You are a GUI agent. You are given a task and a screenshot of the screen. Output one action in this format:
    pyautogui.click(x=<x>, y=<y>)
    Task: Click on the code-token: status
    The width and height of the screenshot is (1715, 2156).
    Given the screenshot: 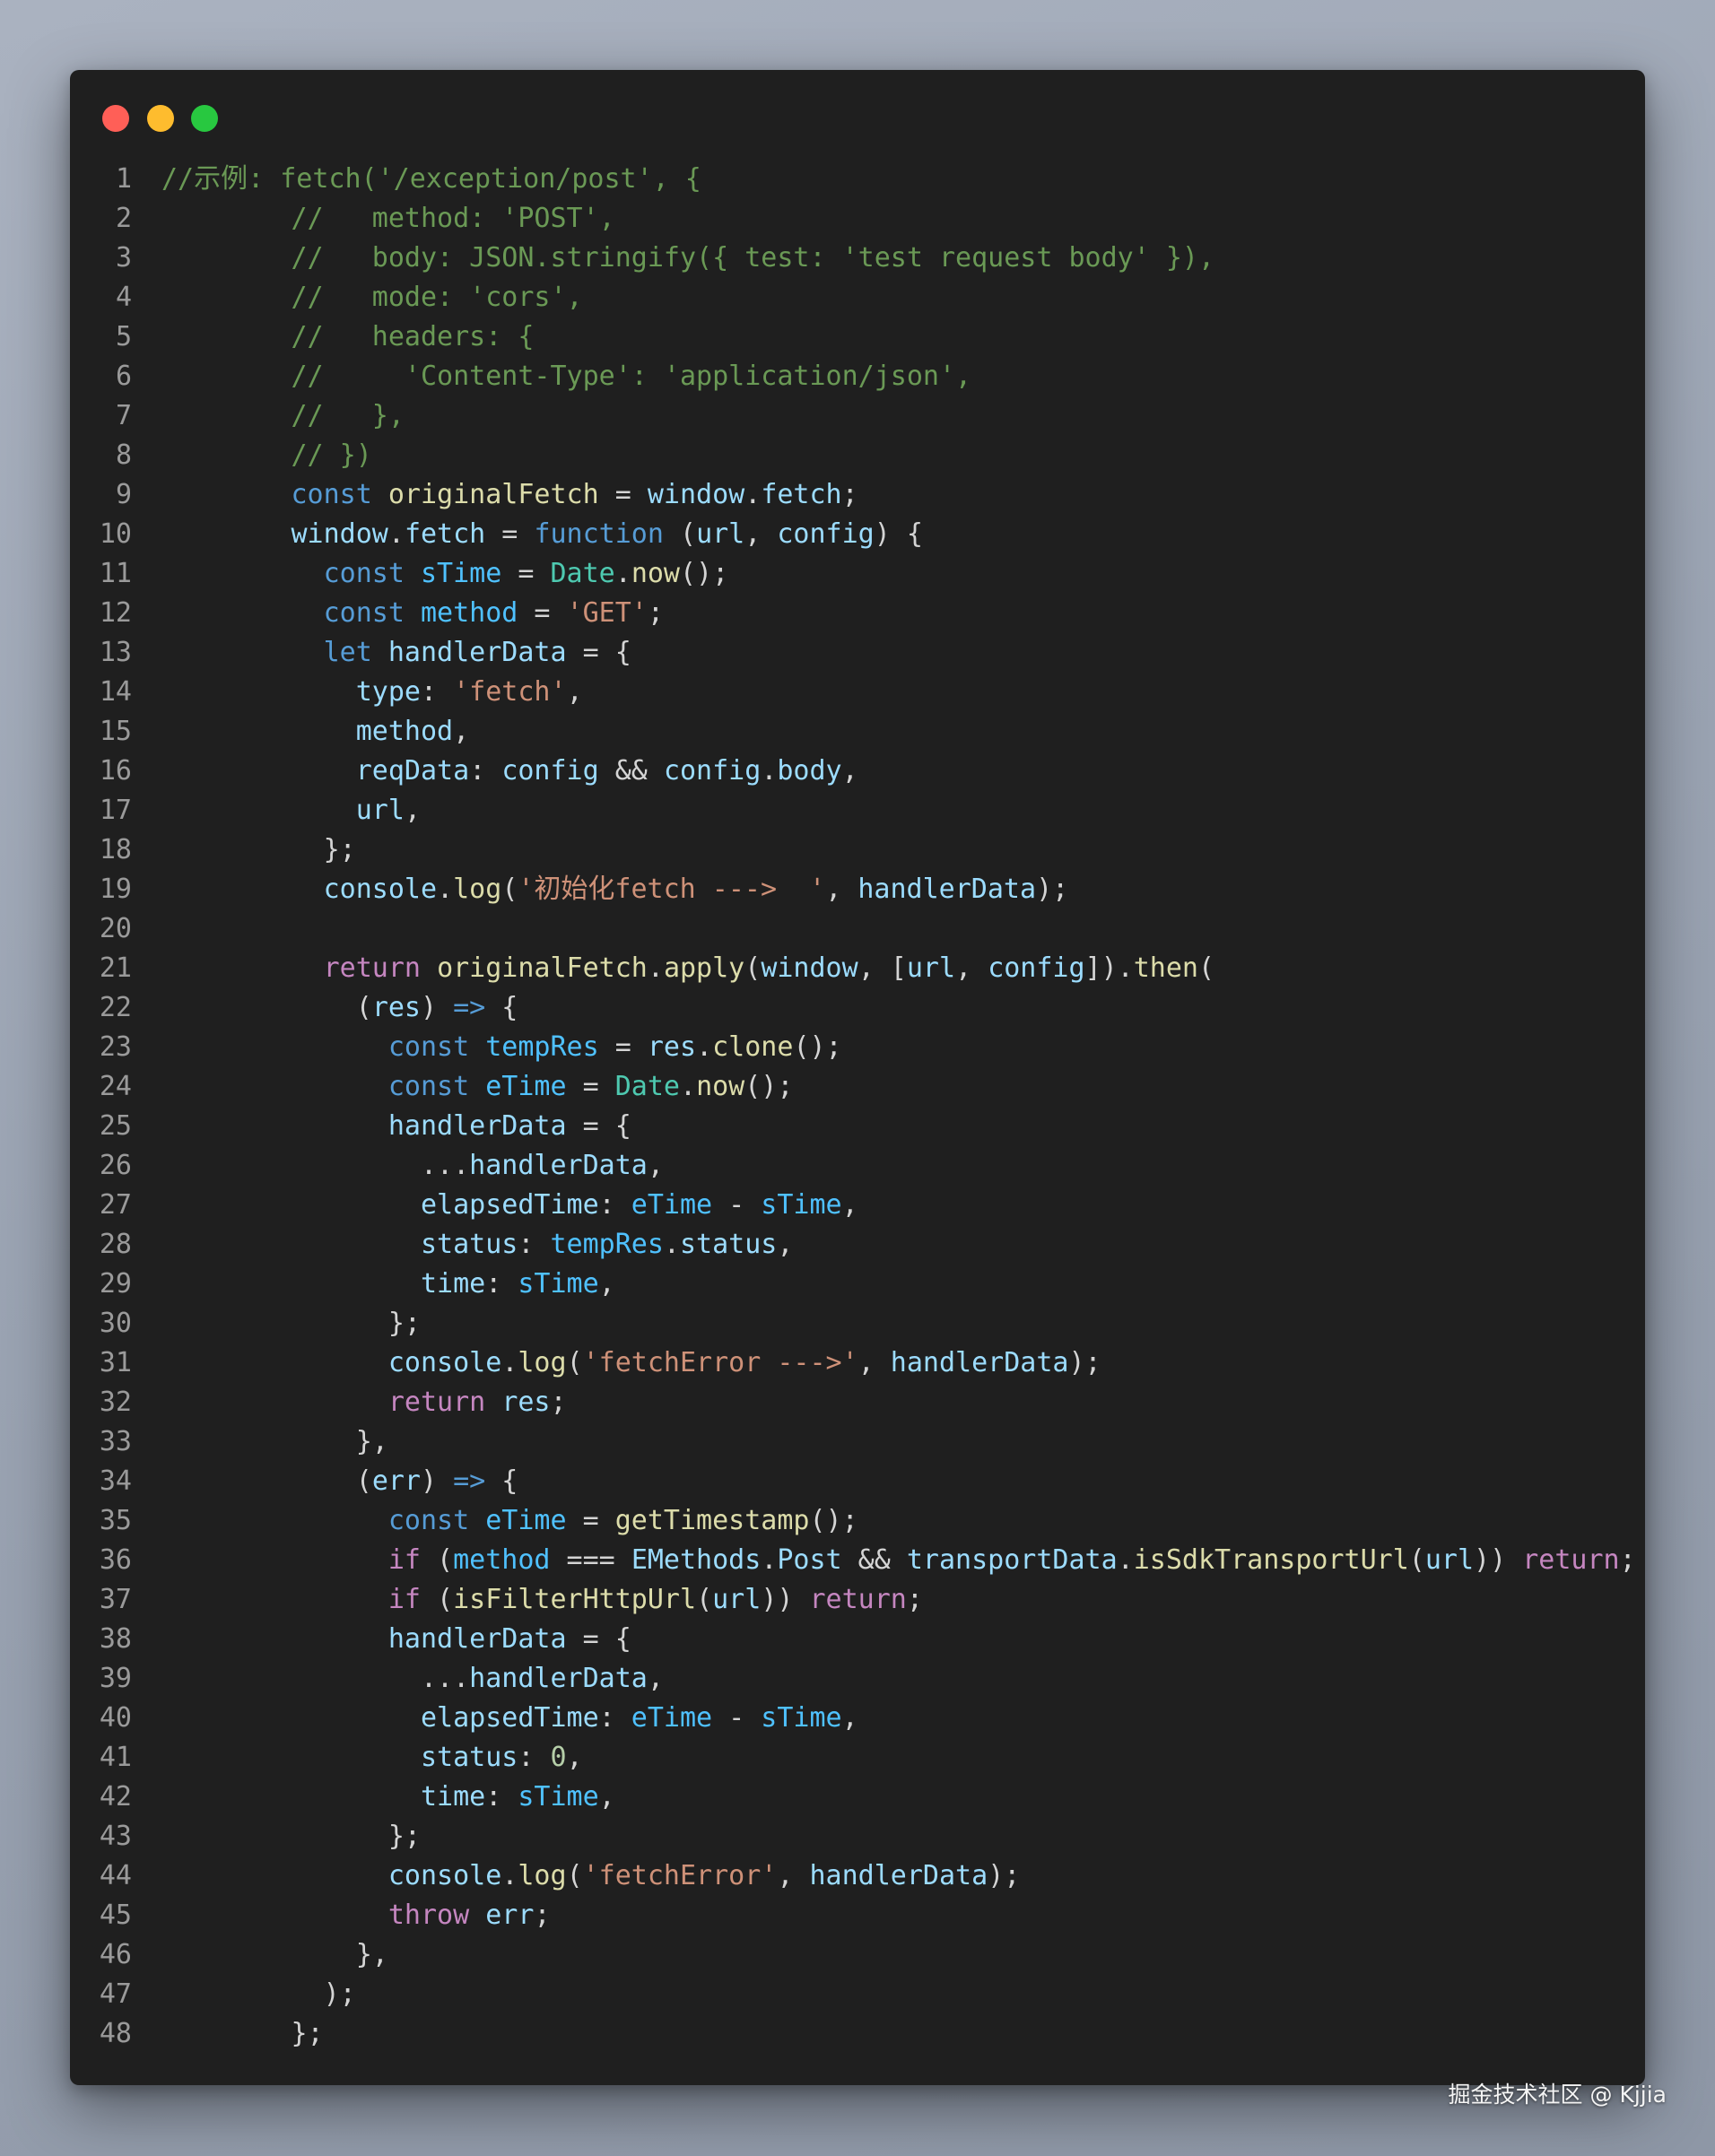 What is the action you would take?
    pyautogui.click(x=469, y=1757)
    